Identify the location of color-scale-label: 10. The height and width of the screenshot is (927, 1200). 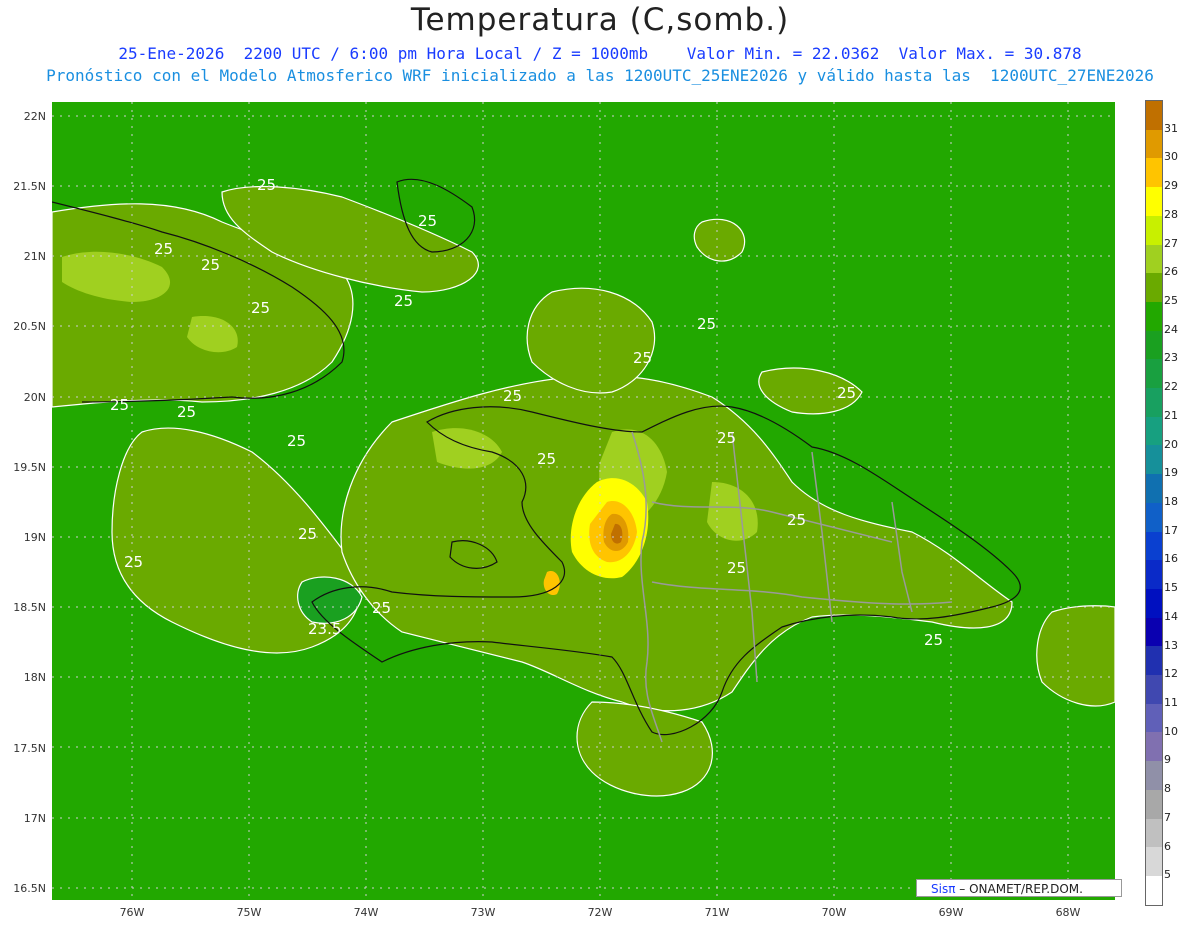
(1171, 731).